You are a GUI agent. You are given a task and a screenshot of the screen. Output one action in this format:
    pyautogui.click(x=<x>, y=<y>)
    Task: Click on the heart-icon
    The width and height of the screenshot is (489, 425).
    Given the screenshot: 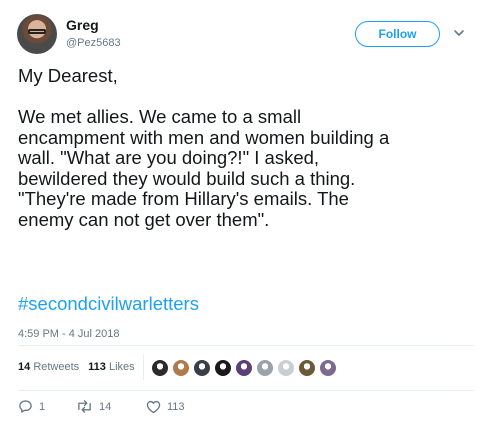 What is the action you would take?
    pyautogui.click(x=153, y=407)
    